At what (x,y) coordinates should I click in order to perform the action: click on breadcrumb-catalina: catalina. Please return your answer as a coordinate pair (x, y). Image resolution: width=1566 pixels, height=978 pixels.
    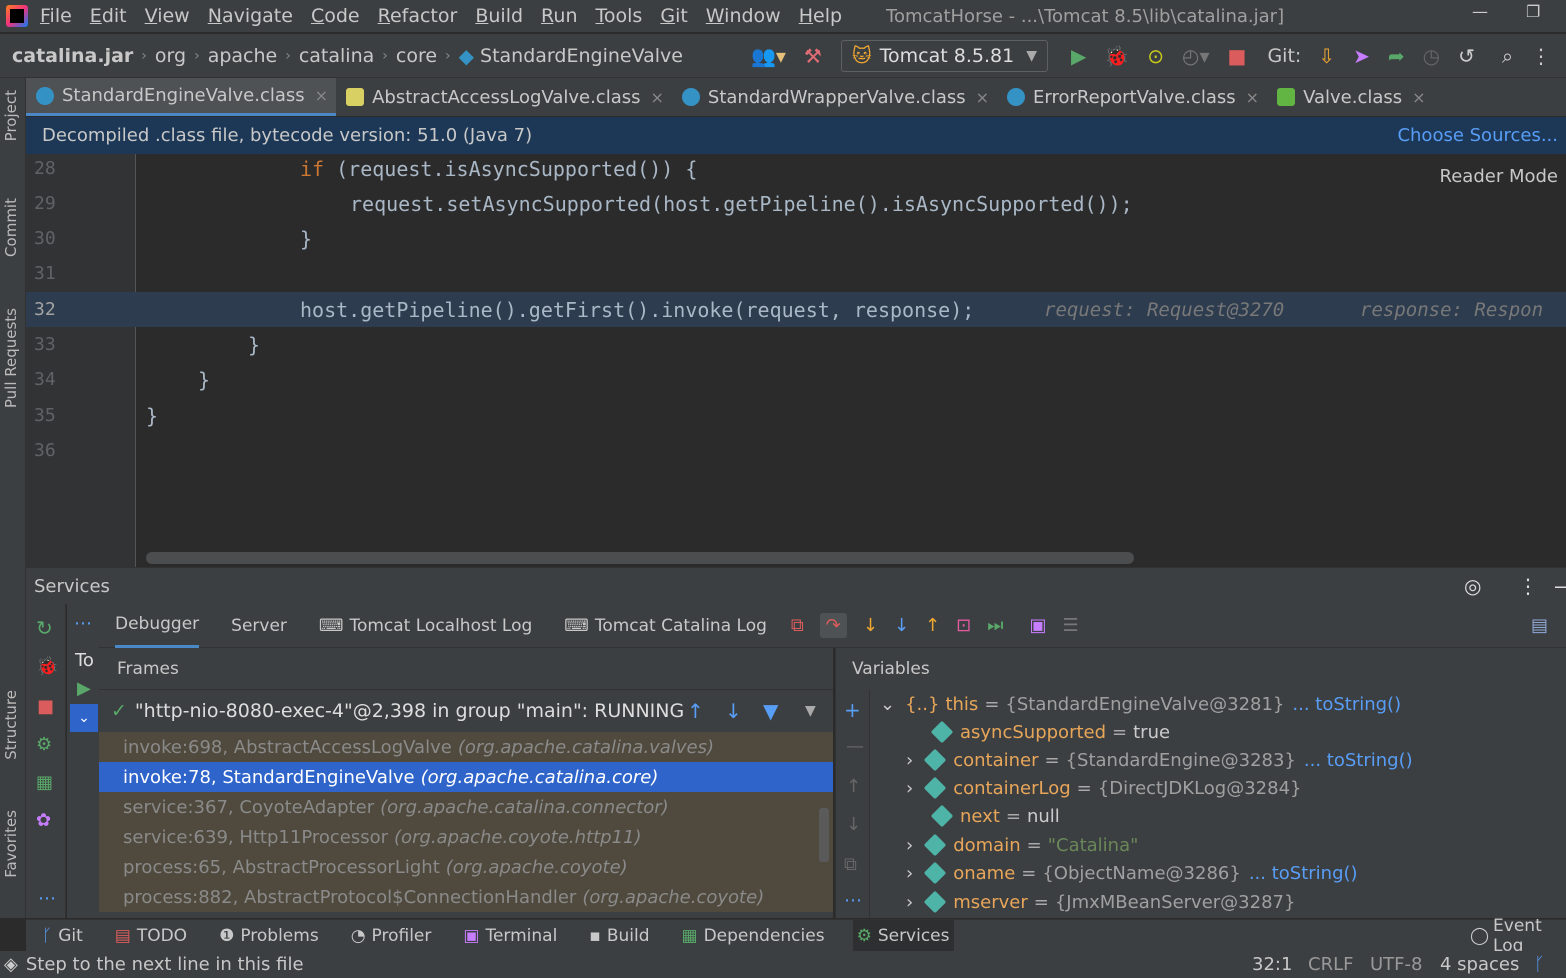
    Looking at the image, I should click on (336, 56).